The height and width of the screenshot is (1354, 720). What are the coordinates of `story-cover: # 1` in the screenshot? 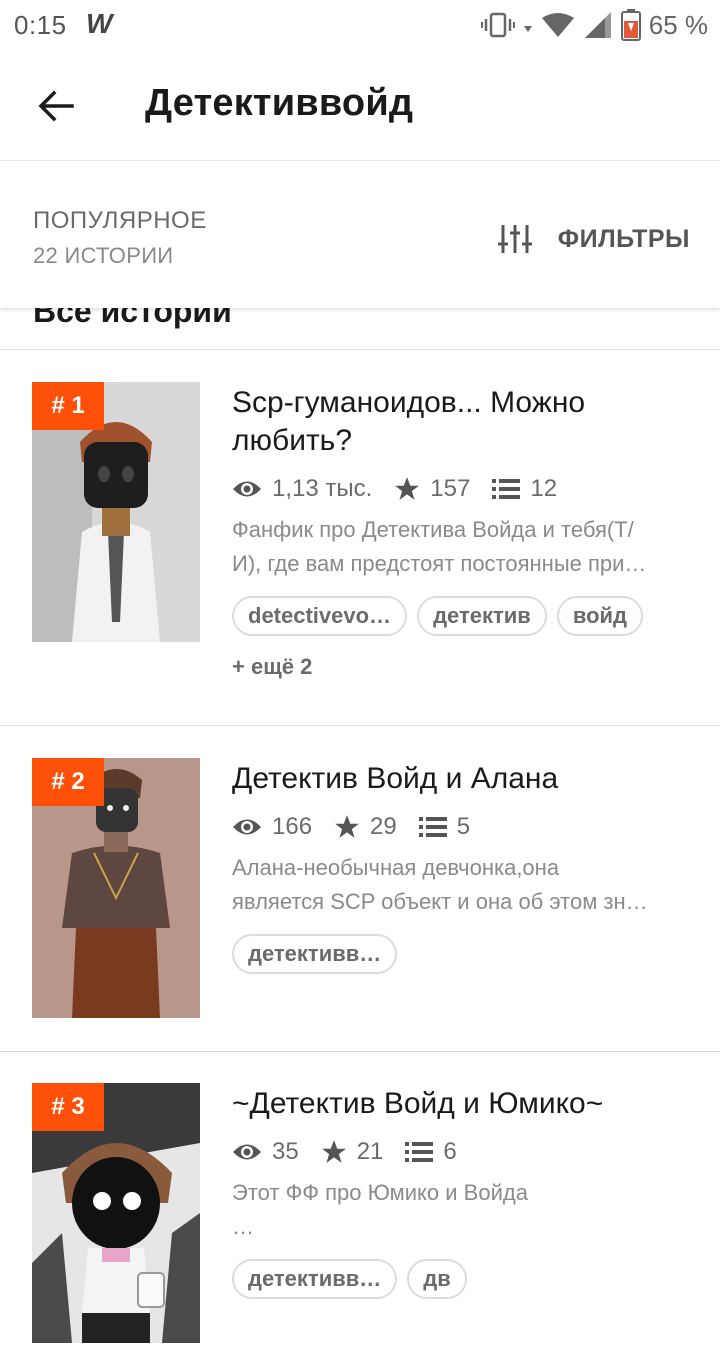 It's located at (116, 512).